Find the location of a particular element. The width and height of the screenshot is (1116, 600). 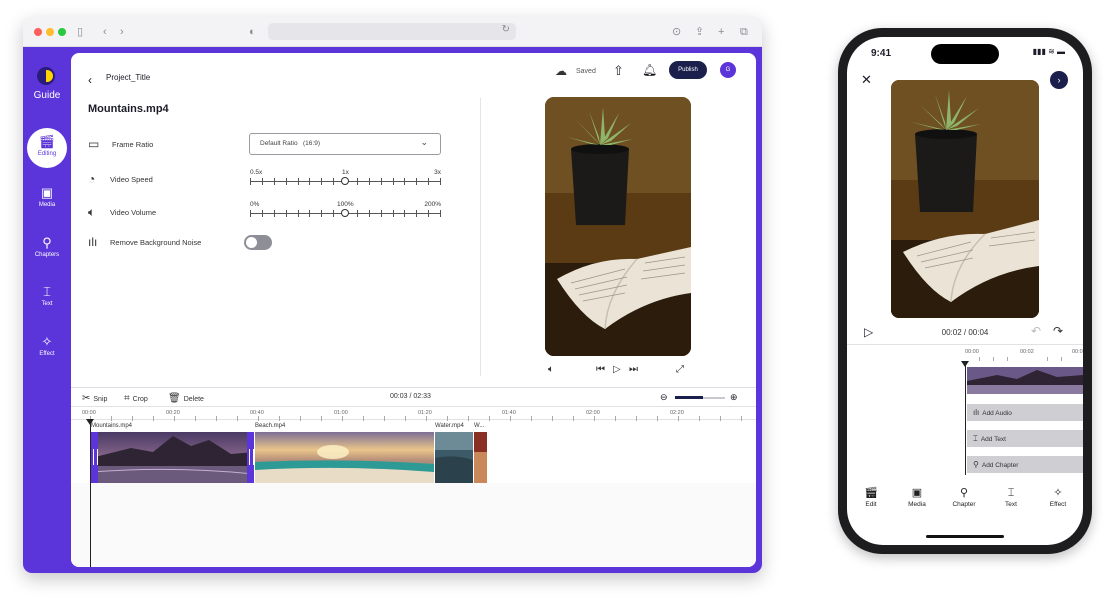

next-button: › is located at coordinates (1059, 80).